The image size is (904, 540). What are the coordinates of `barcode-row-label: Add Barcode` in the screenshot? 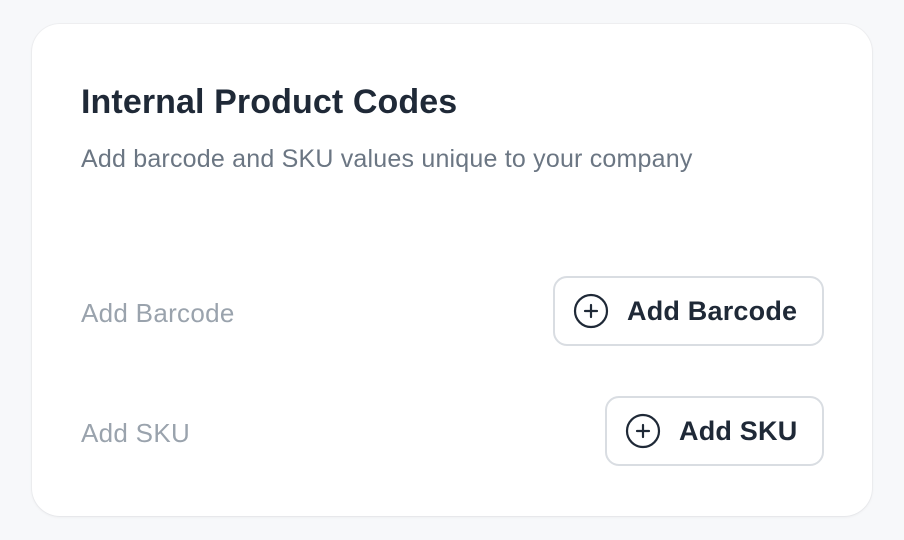 It's located at (158, 313).